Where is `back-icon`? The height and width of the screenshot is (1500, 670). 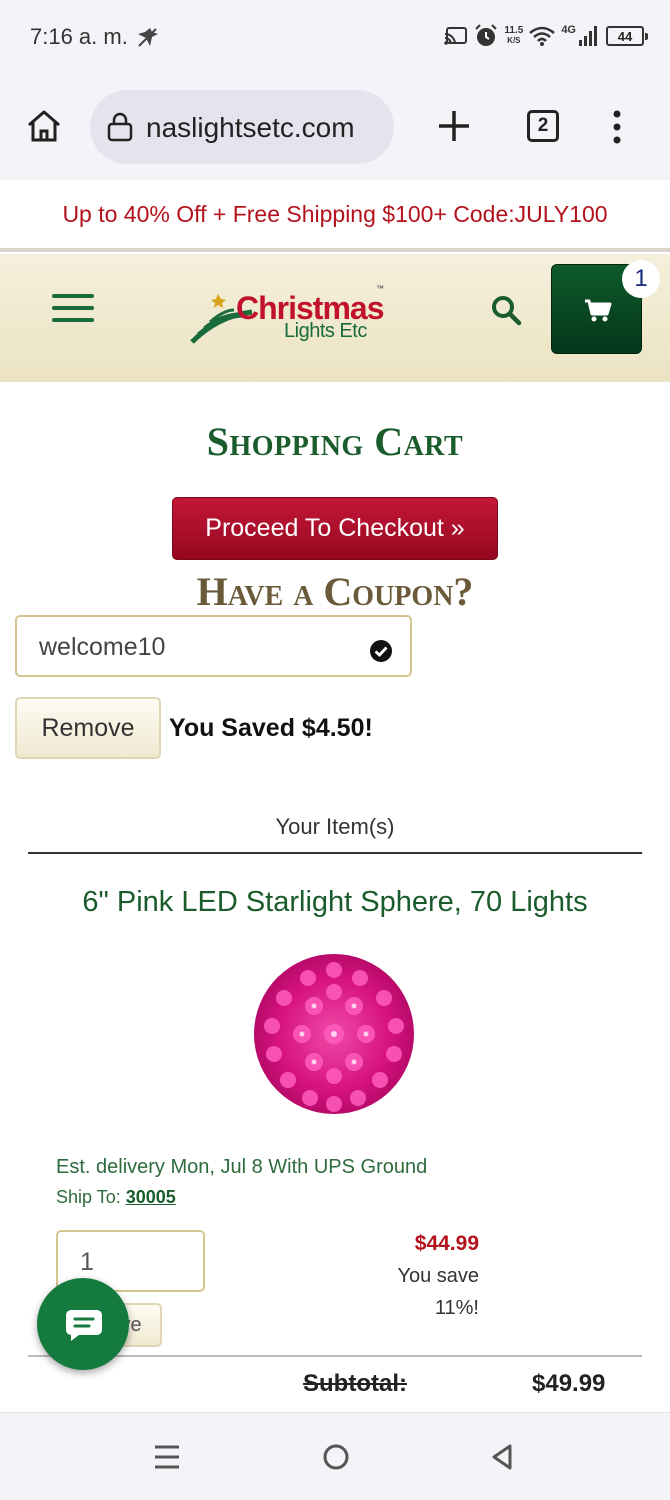 back-icon is located at coordinates (502, 1457).